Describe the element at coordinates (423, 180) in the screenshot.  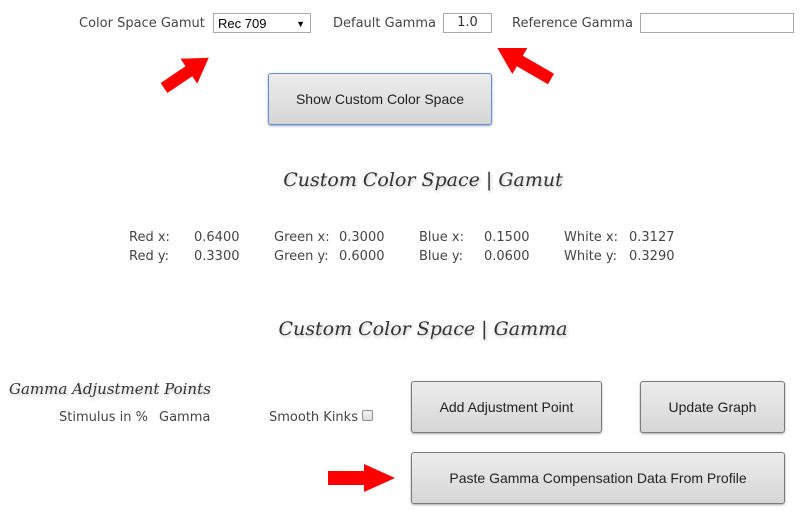
I see `gamut-section-title: Custom Color Space | Gamut` at that location.